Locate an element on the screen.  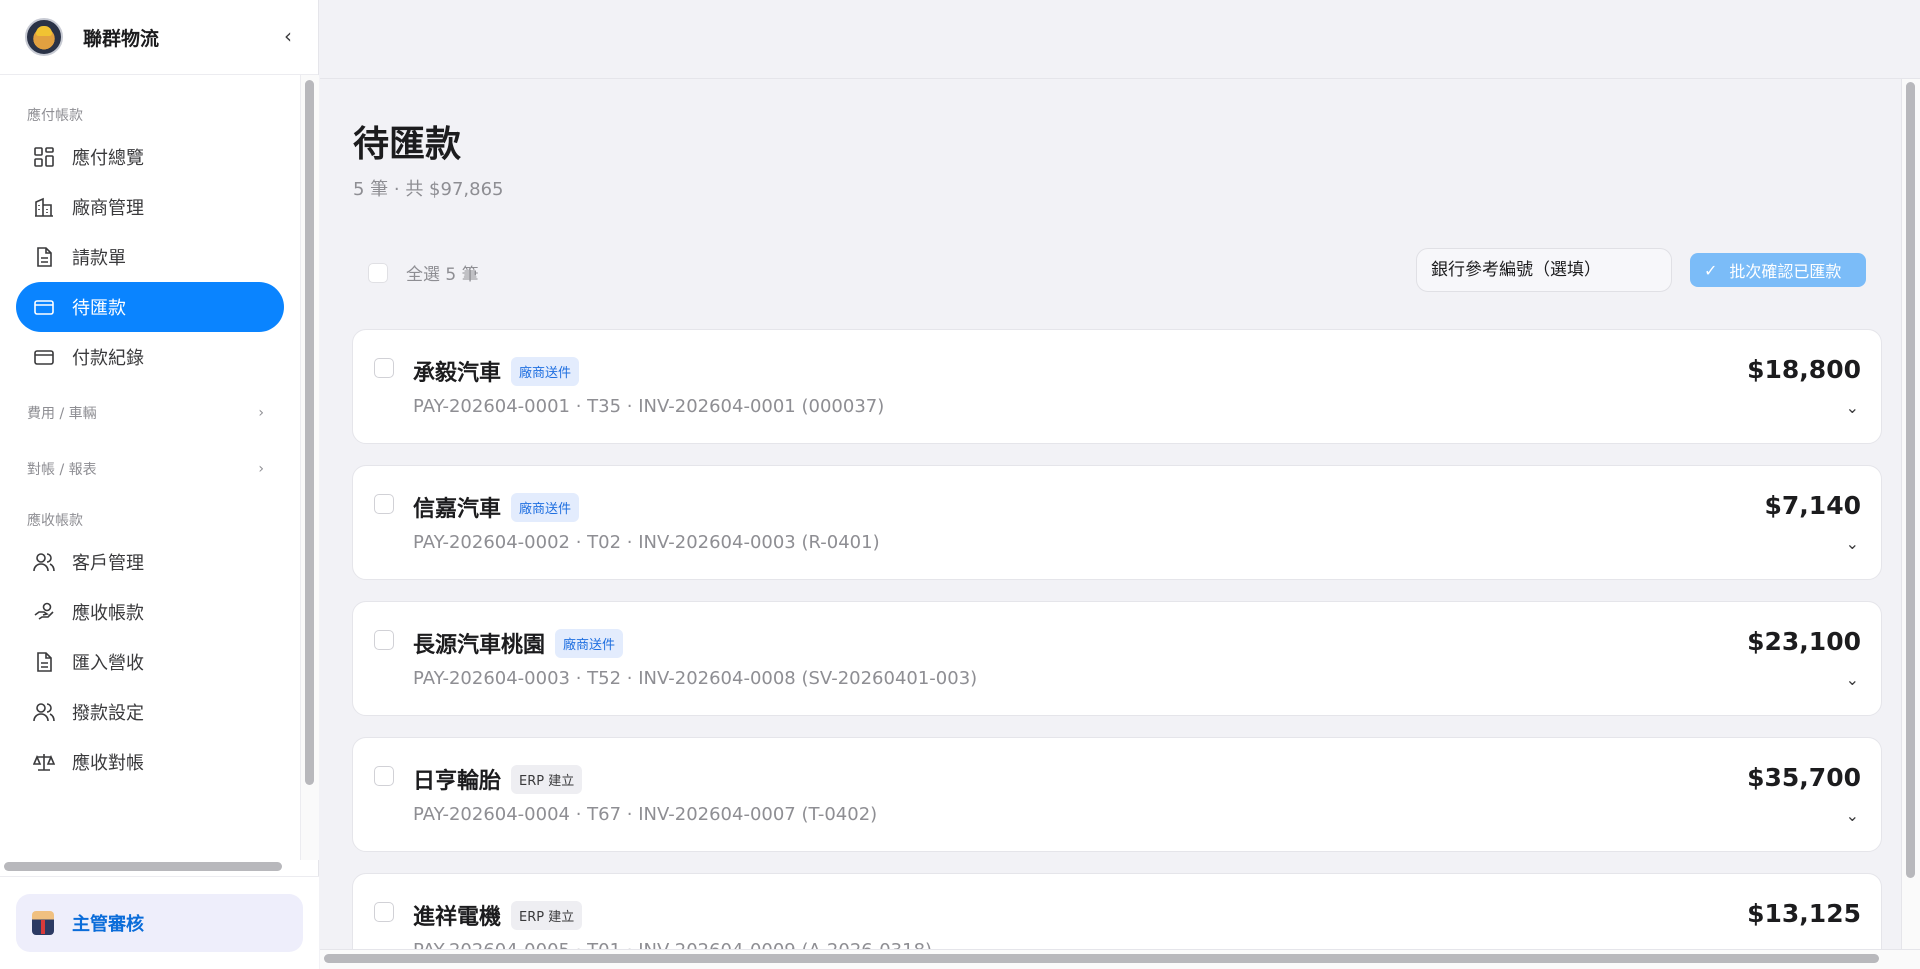
manager-approval-label: 主管審核 is located at coordinates (108, 924).